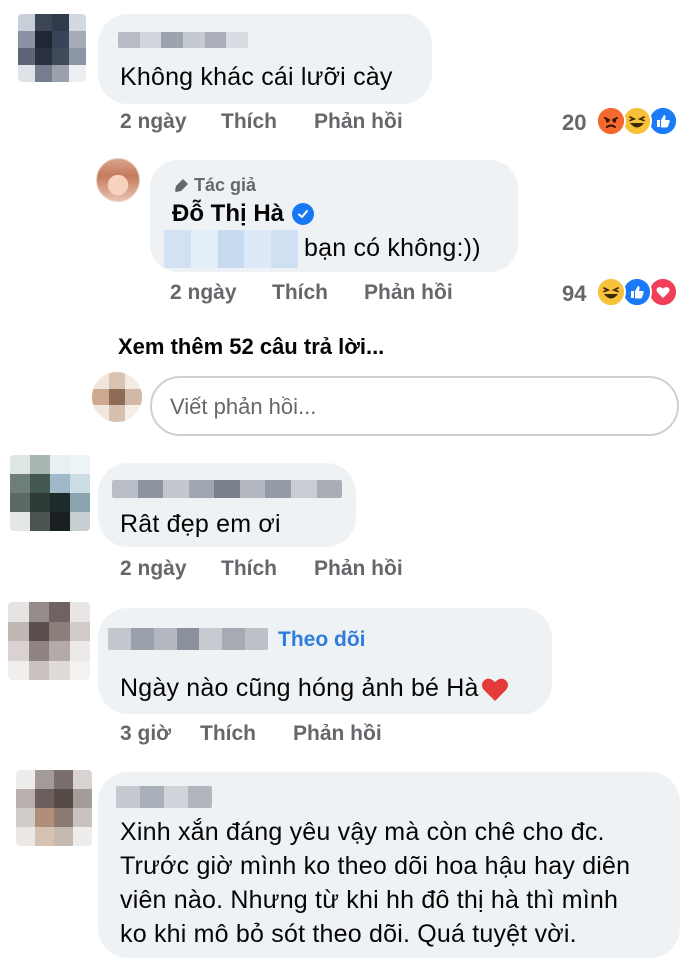 The height and width of the screenshot is (964, 700). Describe the element at coordinates (299, 688) in the screenshot. I see `comment-text-label: Ngày nào cũng hóng ảnh bé Hà` at that location.